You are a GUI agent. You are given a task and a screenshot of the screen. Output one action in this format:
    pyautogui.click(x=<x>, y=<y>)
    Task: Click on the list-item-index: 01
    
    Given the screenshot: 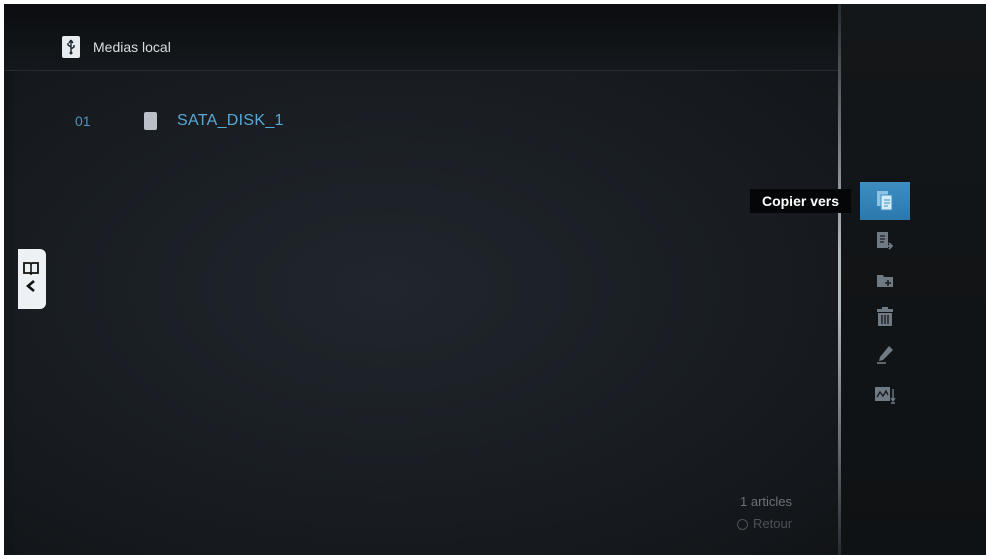 What is the action you would take?
    pyautogui.click(x=83, y=121)
    